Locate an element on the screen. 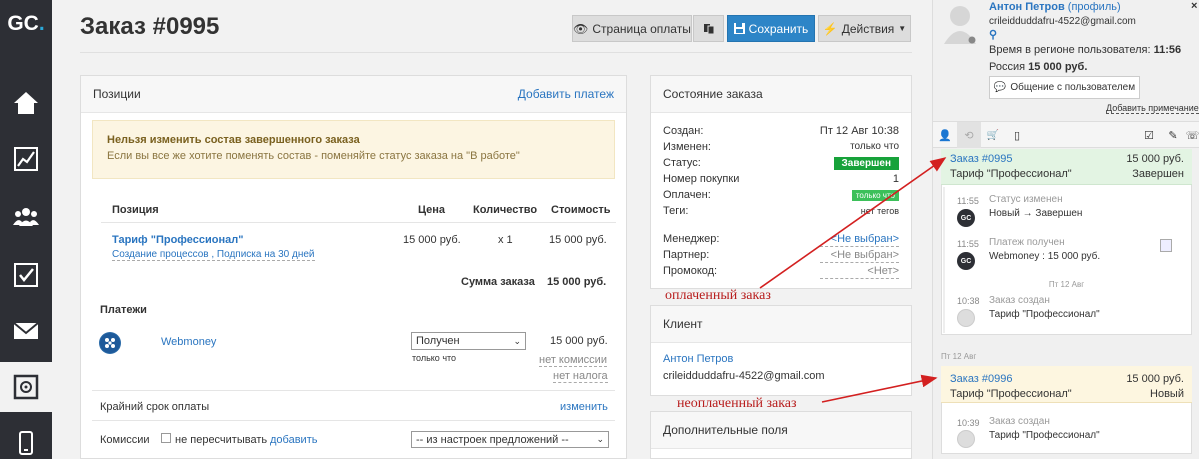  annotation-unpaid: неоплаченный заказ is located at coordinates (737, 403).